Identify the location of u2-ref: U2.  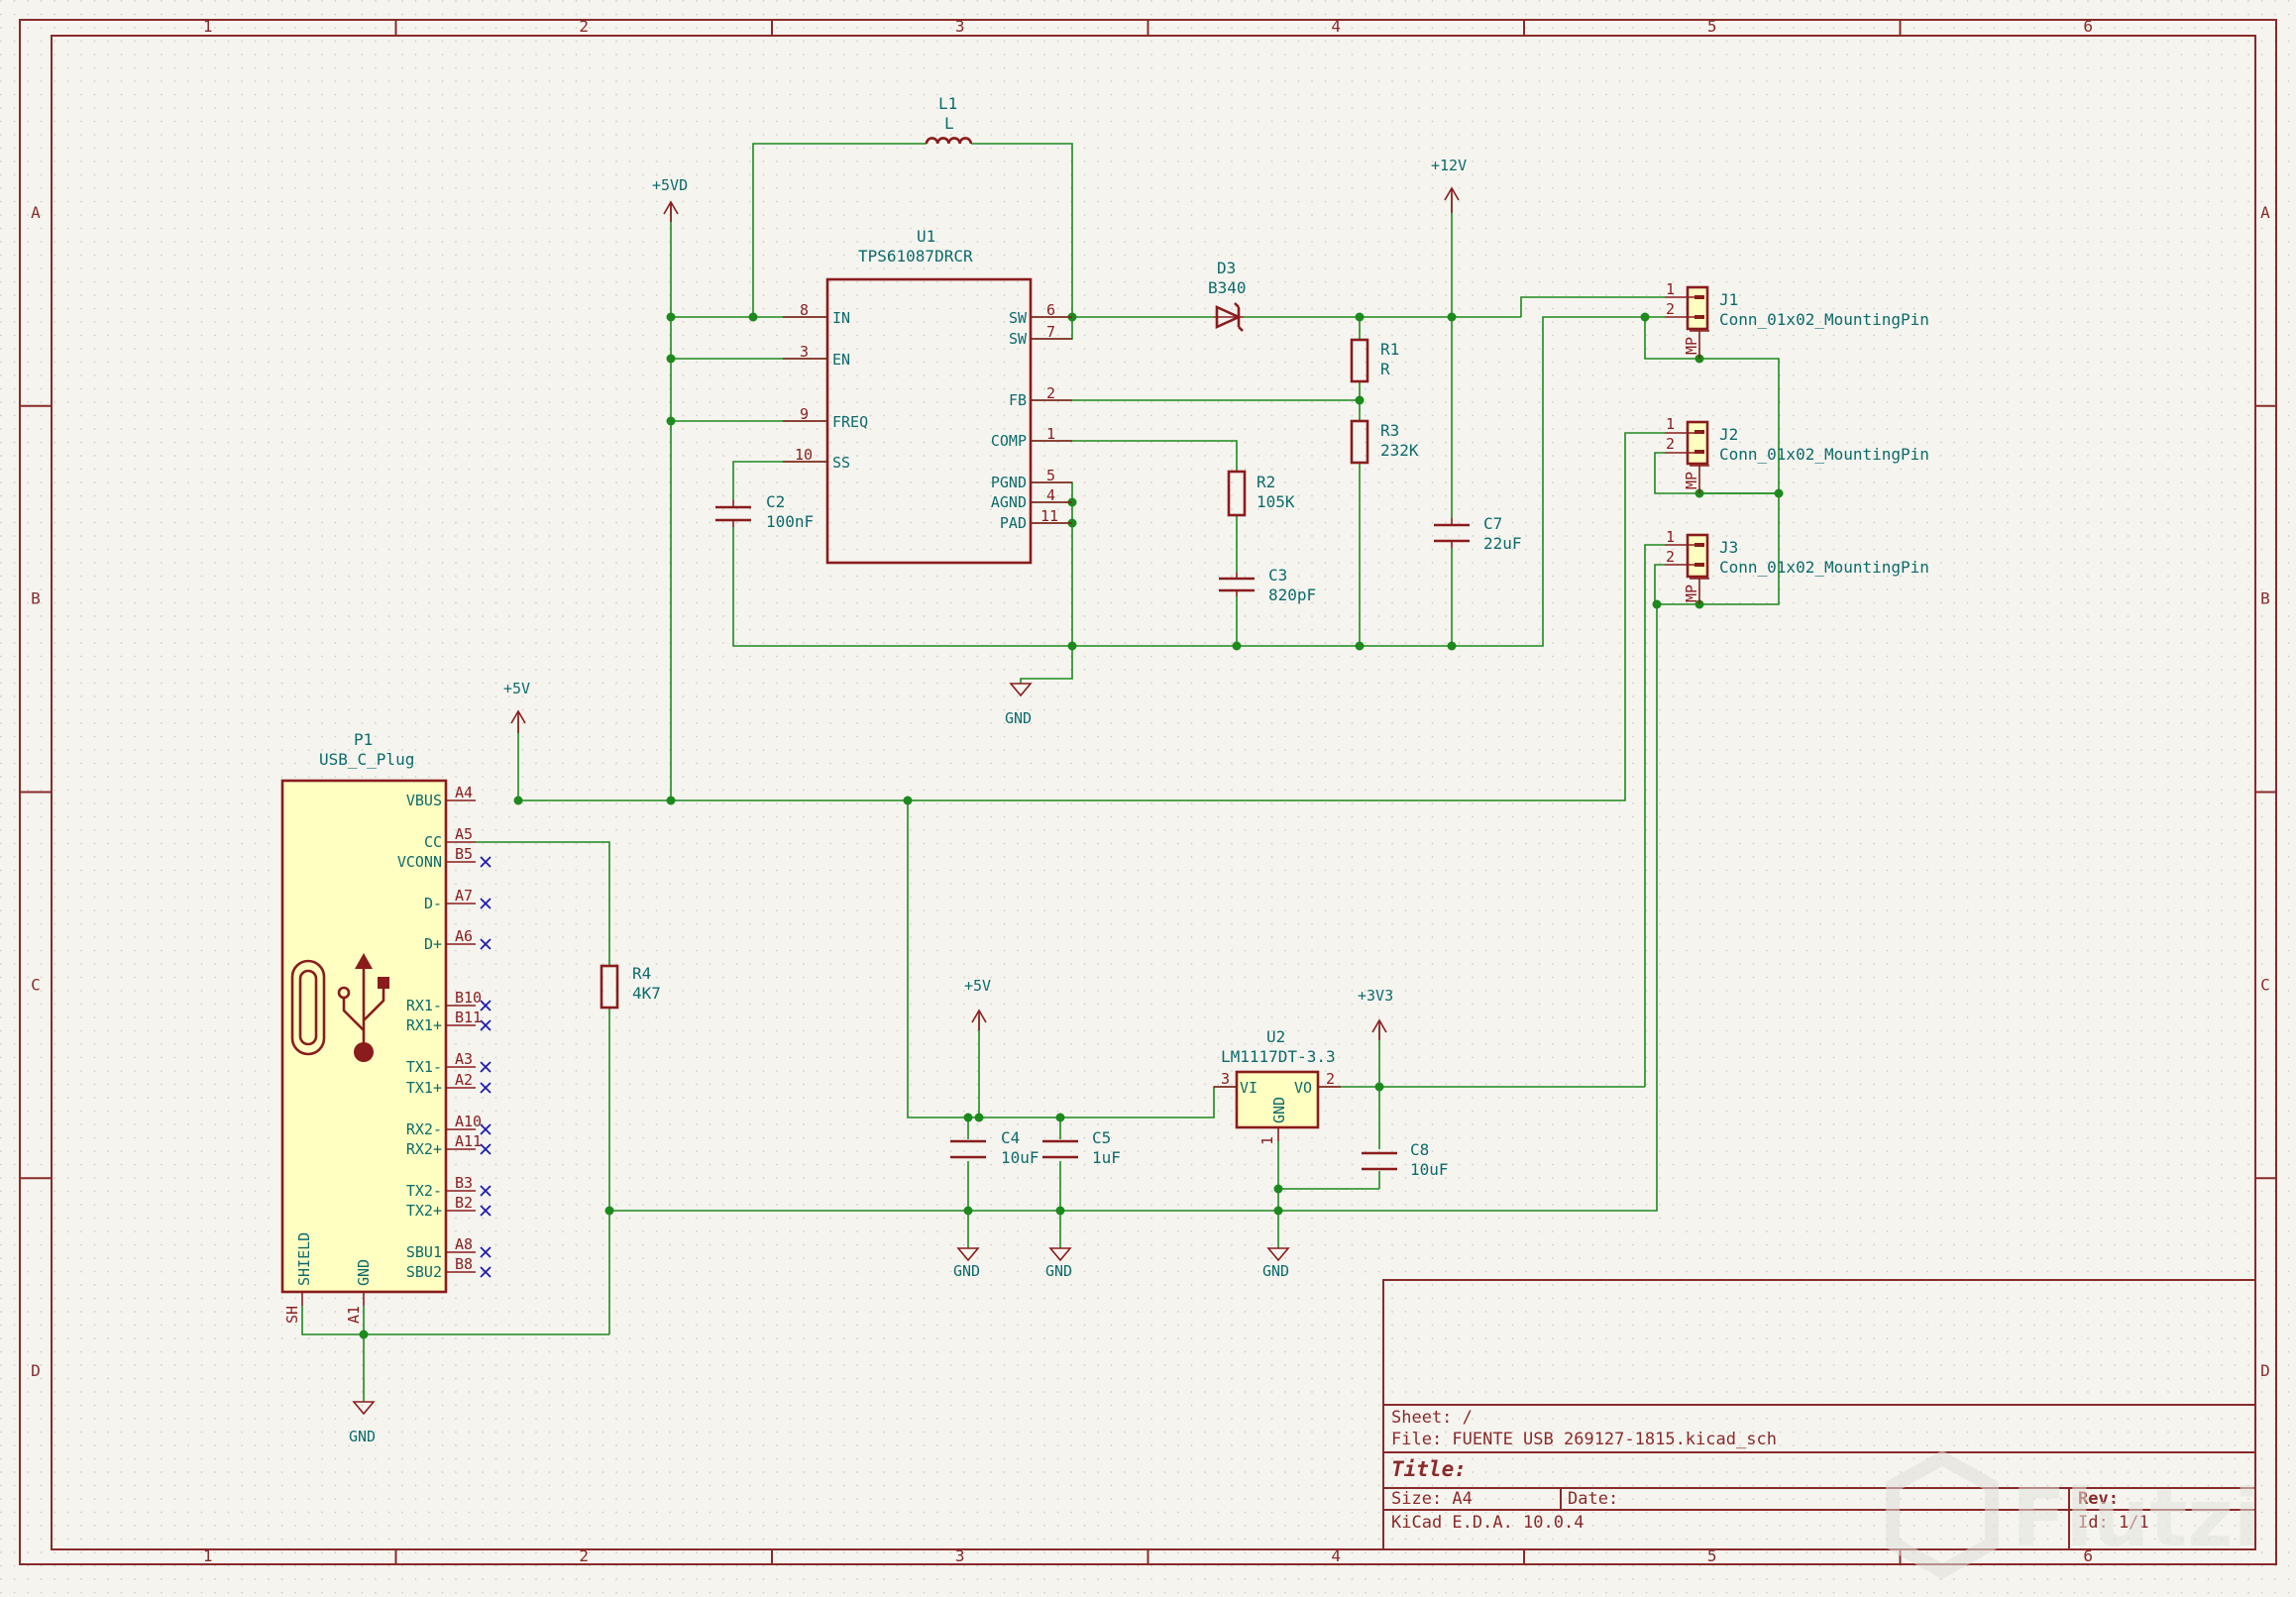
(1275, 1037).